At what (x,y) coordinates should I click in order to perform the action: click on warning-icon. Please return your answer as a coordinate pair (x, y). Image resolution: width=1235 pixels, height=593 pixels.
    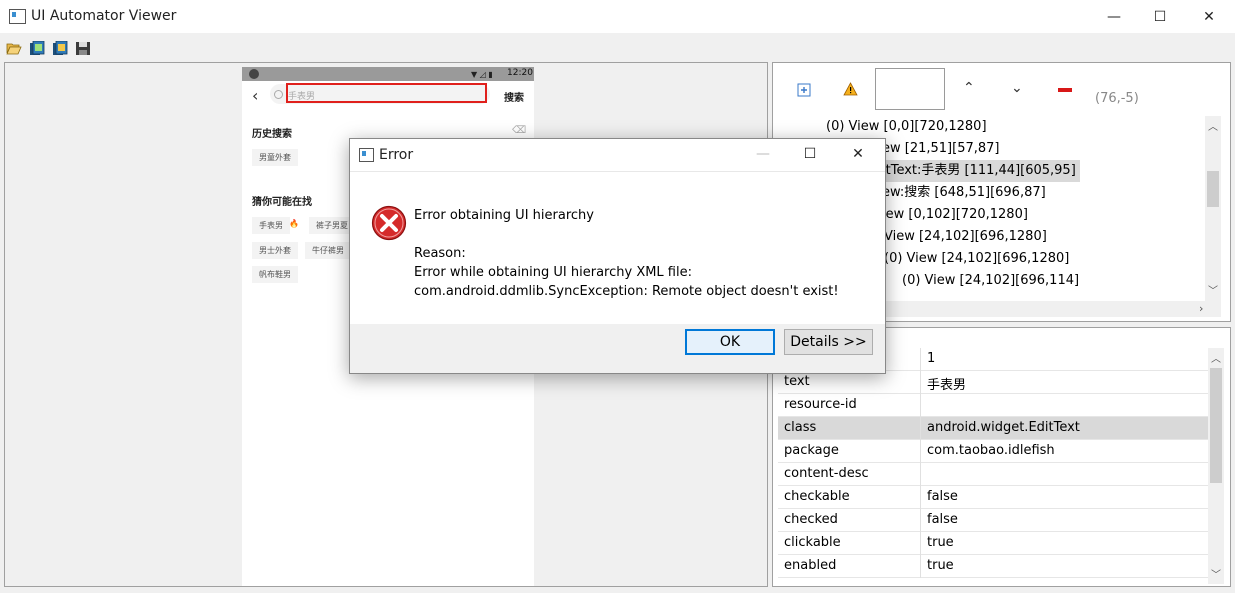
    Looking at the image, I should click on (850, 89).